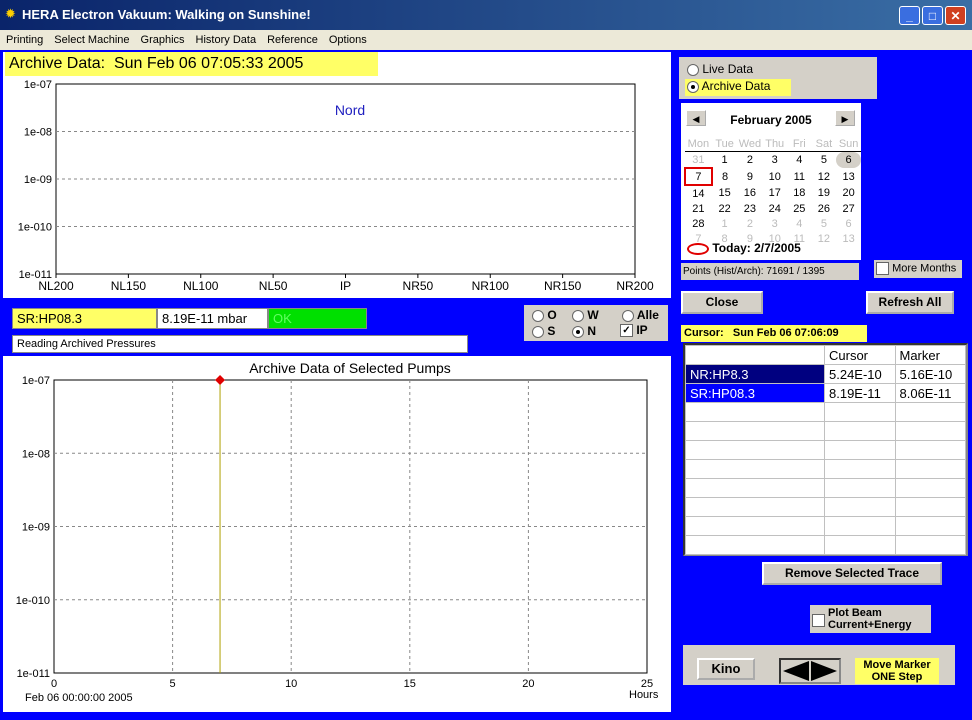  I want to click on calendar-day: 9, so click(749, 176).